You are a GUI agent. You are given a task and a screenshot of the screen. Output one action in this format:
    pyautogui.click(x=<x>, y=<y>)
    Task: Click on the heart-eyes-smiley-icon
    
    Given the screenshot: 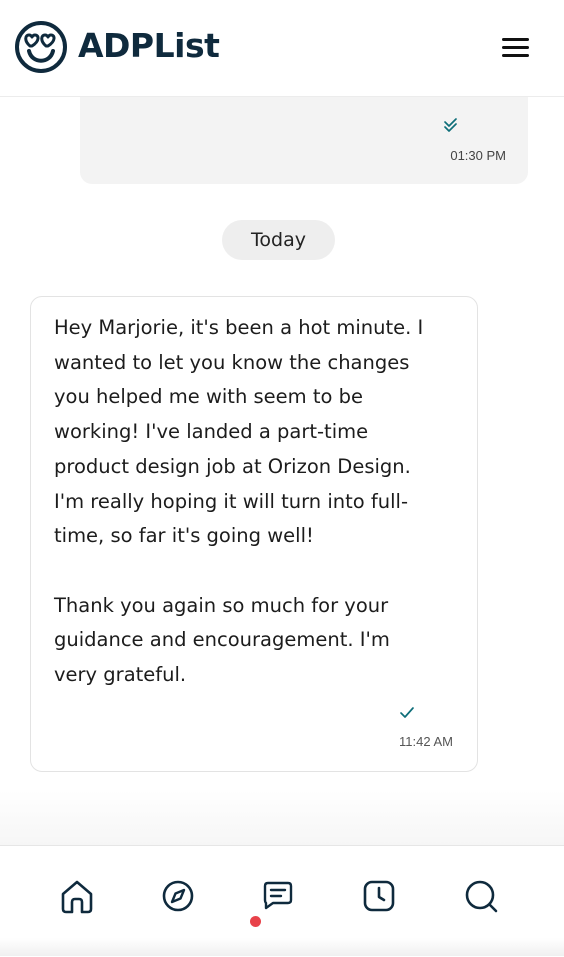 What is the action you would take?
    pyautogui.click(x=41, y=47)
    